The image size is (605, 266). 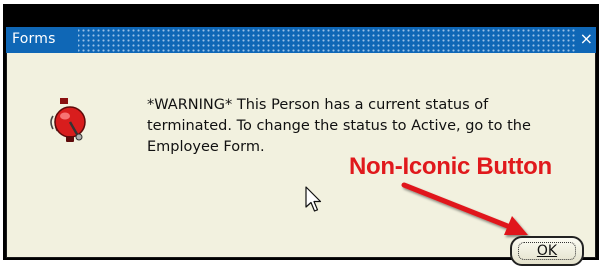 I want to click on ok-button: OK, so click(x=547, y=251).